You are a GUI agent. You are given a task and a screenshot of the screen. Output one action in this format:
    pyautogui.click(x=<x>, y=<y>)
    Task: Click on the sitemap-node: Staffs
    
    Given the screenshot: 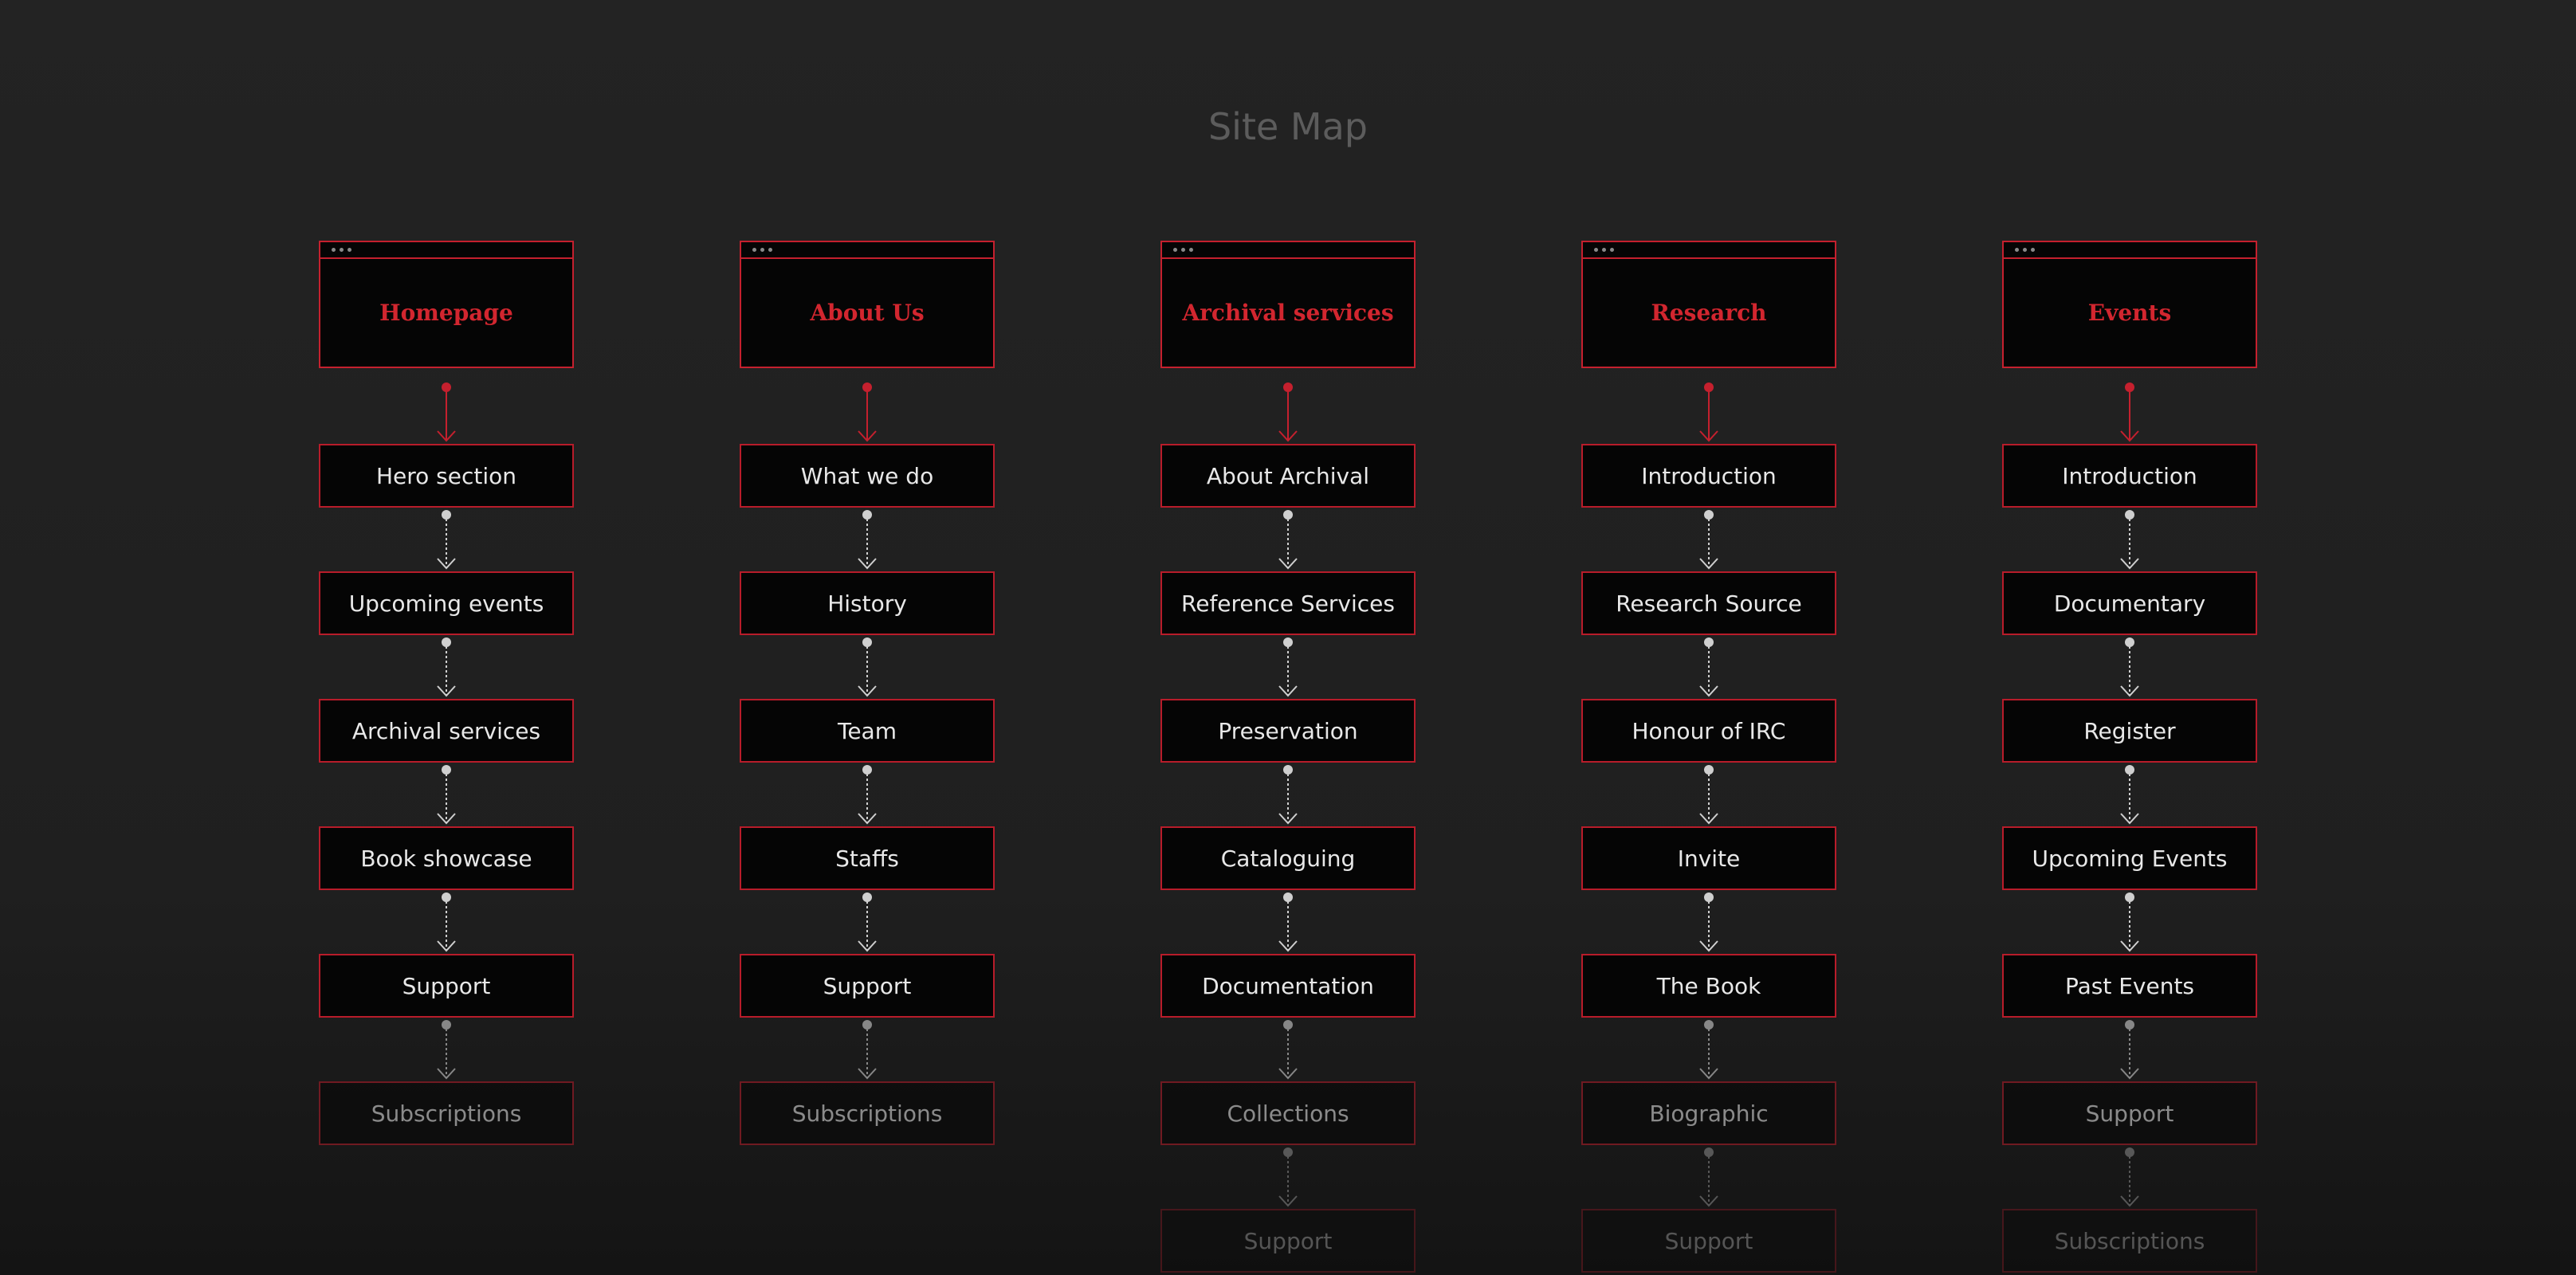 What is the action you would take?
    pyautogui.click(x=867, y=858)
    